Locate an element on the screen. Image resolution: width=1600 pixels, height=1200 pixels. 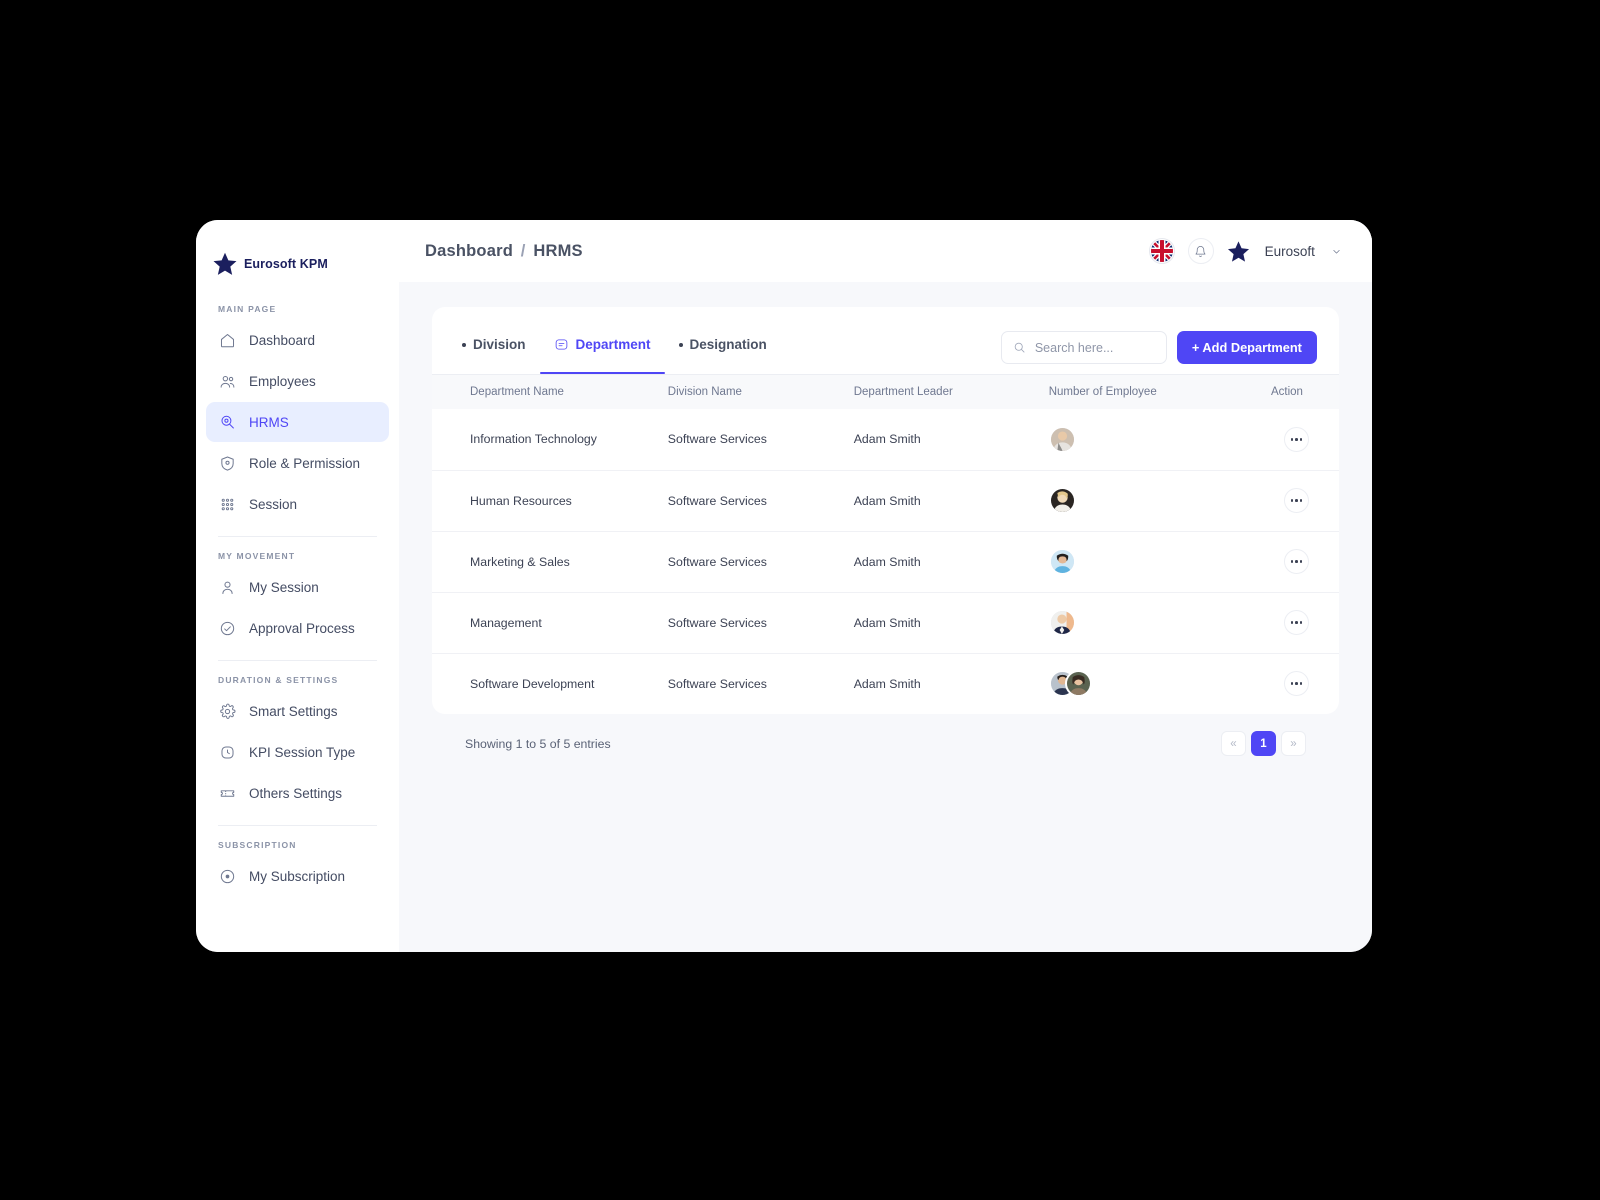
sidebar-item-kpi-session-type: KPI Session Type is located at coordinates (297, 752).